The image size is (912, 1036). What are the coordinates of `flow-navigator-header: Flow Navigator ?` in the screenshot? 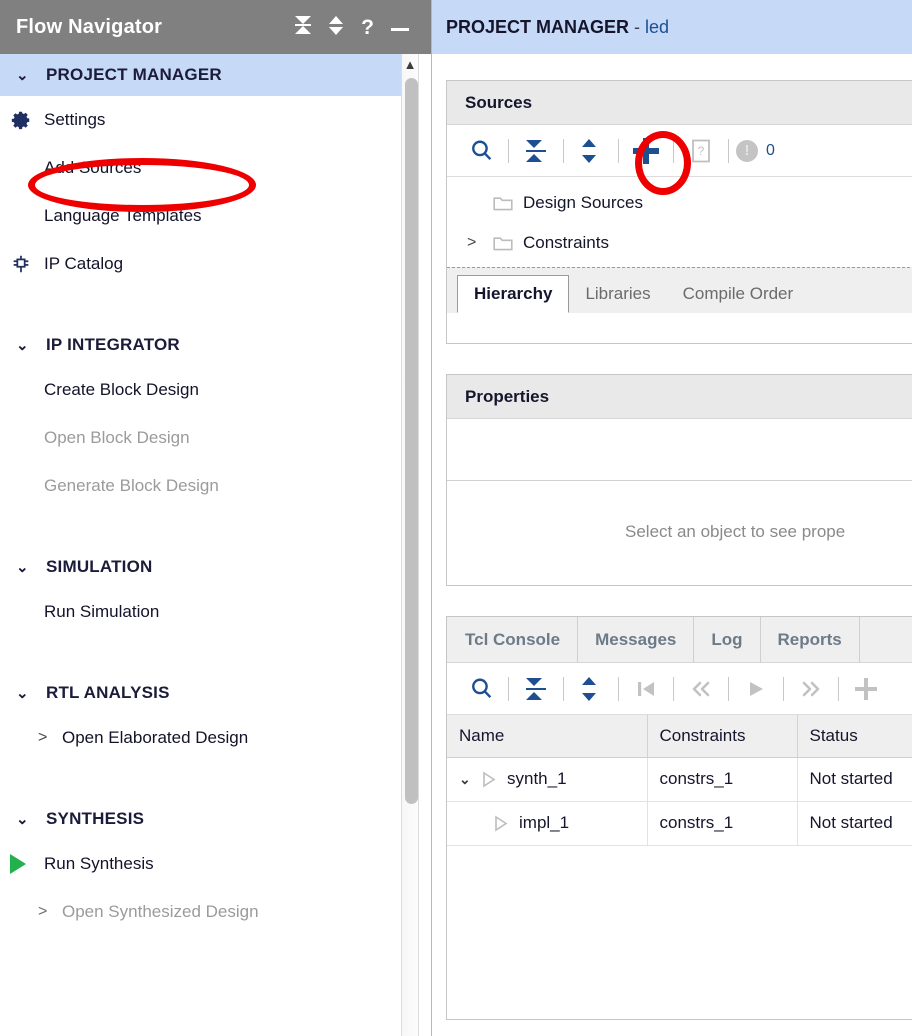 It's located at (215, 27).